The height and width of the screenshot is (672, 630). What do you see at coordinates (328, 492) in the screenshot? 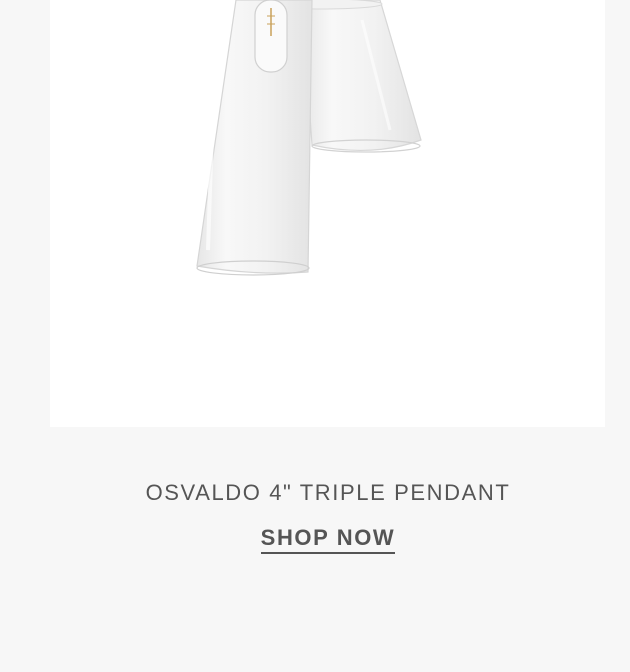
I see `product-title: OSVALDO 4" TRIPLE PENDANT` at bounding box center [328, 492].